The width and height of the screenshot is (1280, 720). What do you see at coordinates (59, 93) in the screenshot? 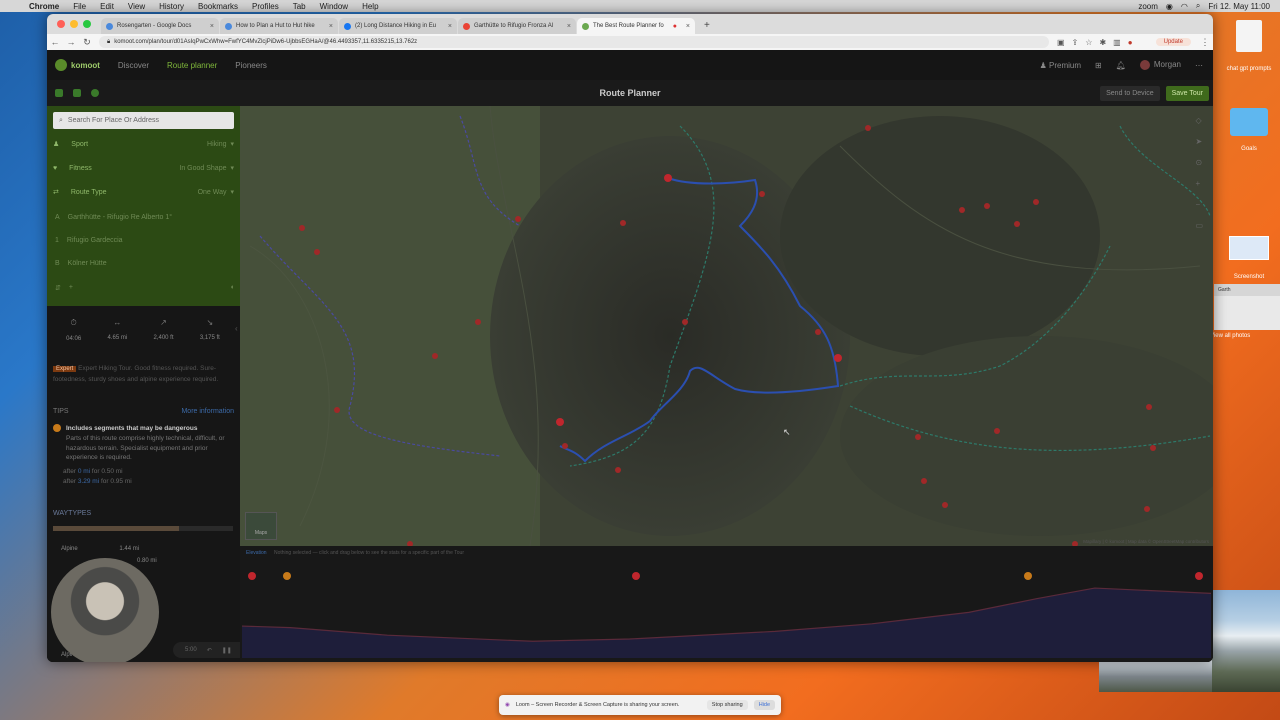
I see `collapse-panel-icon` at bounding box center [59, 93].